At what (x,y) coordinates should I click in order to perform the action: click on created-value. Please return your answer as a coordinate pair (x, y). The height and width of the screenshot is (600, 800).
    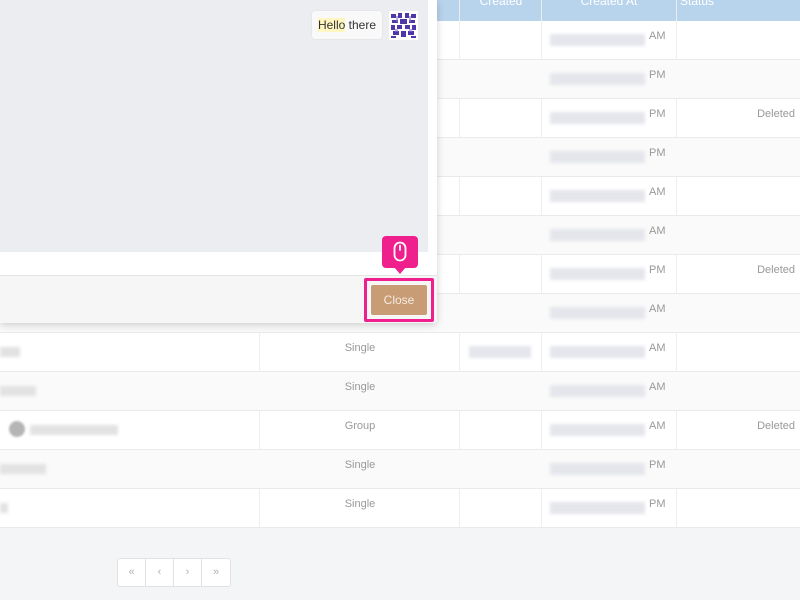
    Looking at the image, I should click on (500, 352).